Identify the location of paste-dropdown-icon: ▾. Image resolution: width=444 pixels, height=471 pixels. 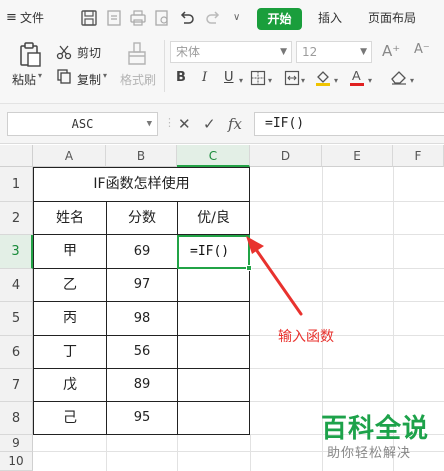
(40, 75).